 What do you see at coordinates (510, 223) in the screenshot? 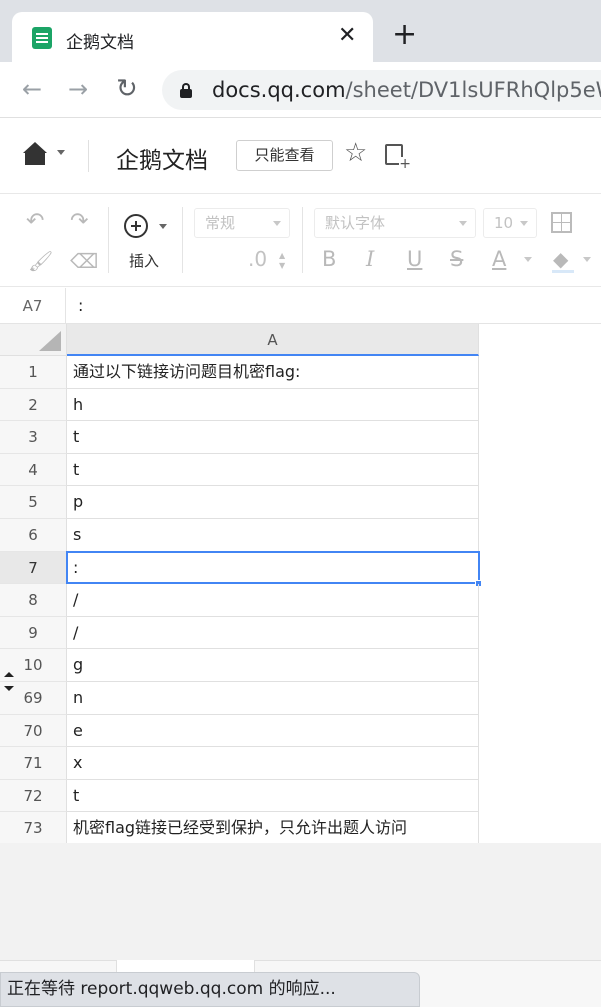
I see `font-size-dropdown: 10` at bounding box center [510, 223].